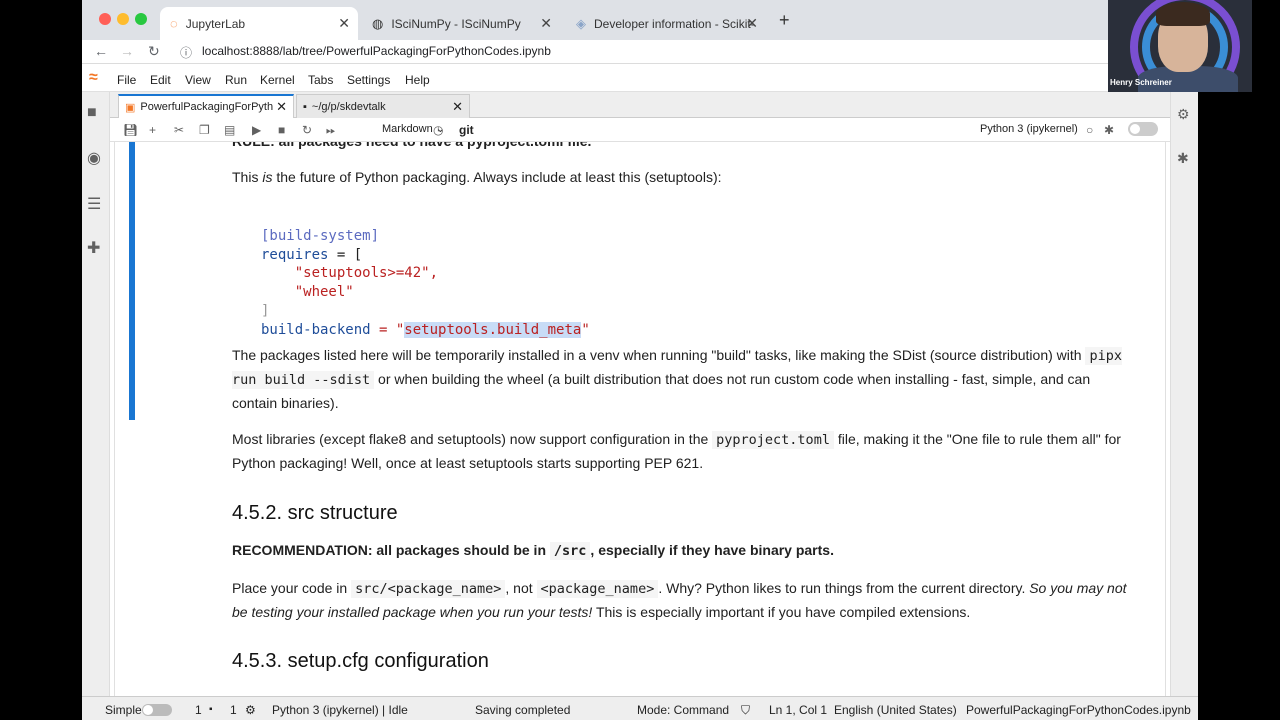 The image size is (1280, 720). I want to click on tab-title: Developer information - Scikit-, so click(674, 23).